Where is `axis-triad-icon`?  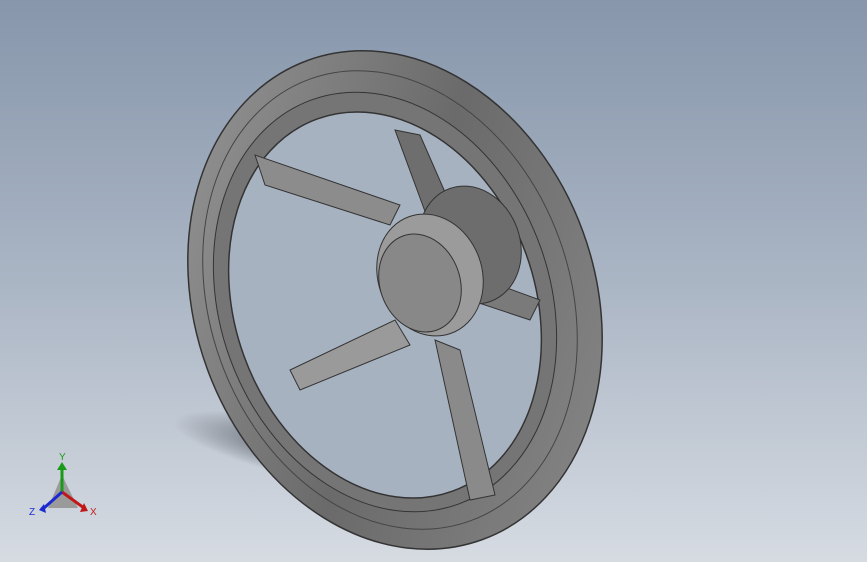
axis-triad-icon is located at coordinates (63, 487).